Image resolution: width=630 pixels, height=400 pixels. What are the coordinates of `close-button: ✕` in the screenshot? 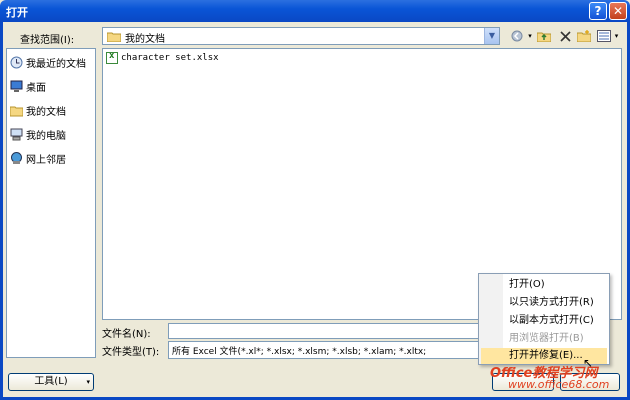 It's located at (618, 11).